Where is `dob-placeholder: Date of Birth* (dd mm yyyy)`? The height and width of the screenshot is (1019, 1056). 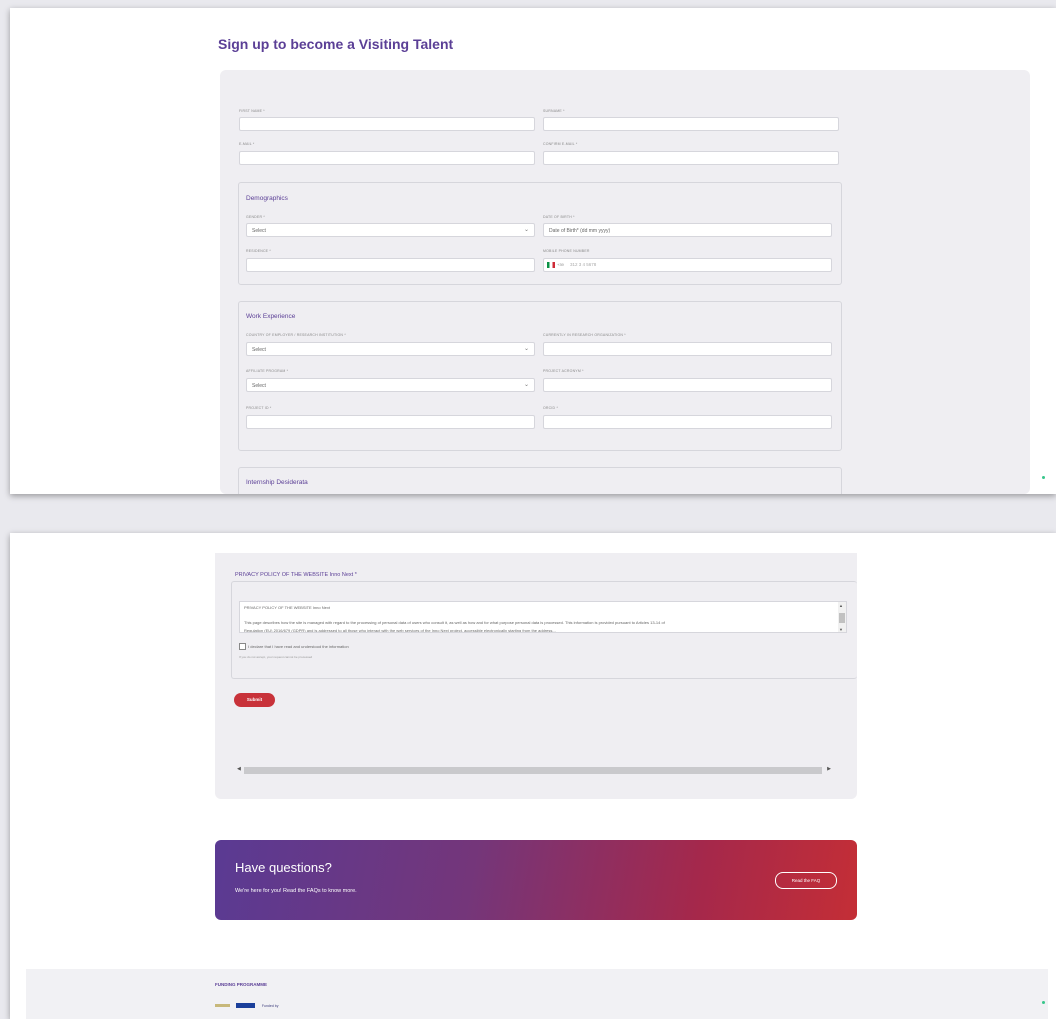
dob-placeholder: Date of Birth* (dd mm yyyy) is located at coordinates (580, 231).